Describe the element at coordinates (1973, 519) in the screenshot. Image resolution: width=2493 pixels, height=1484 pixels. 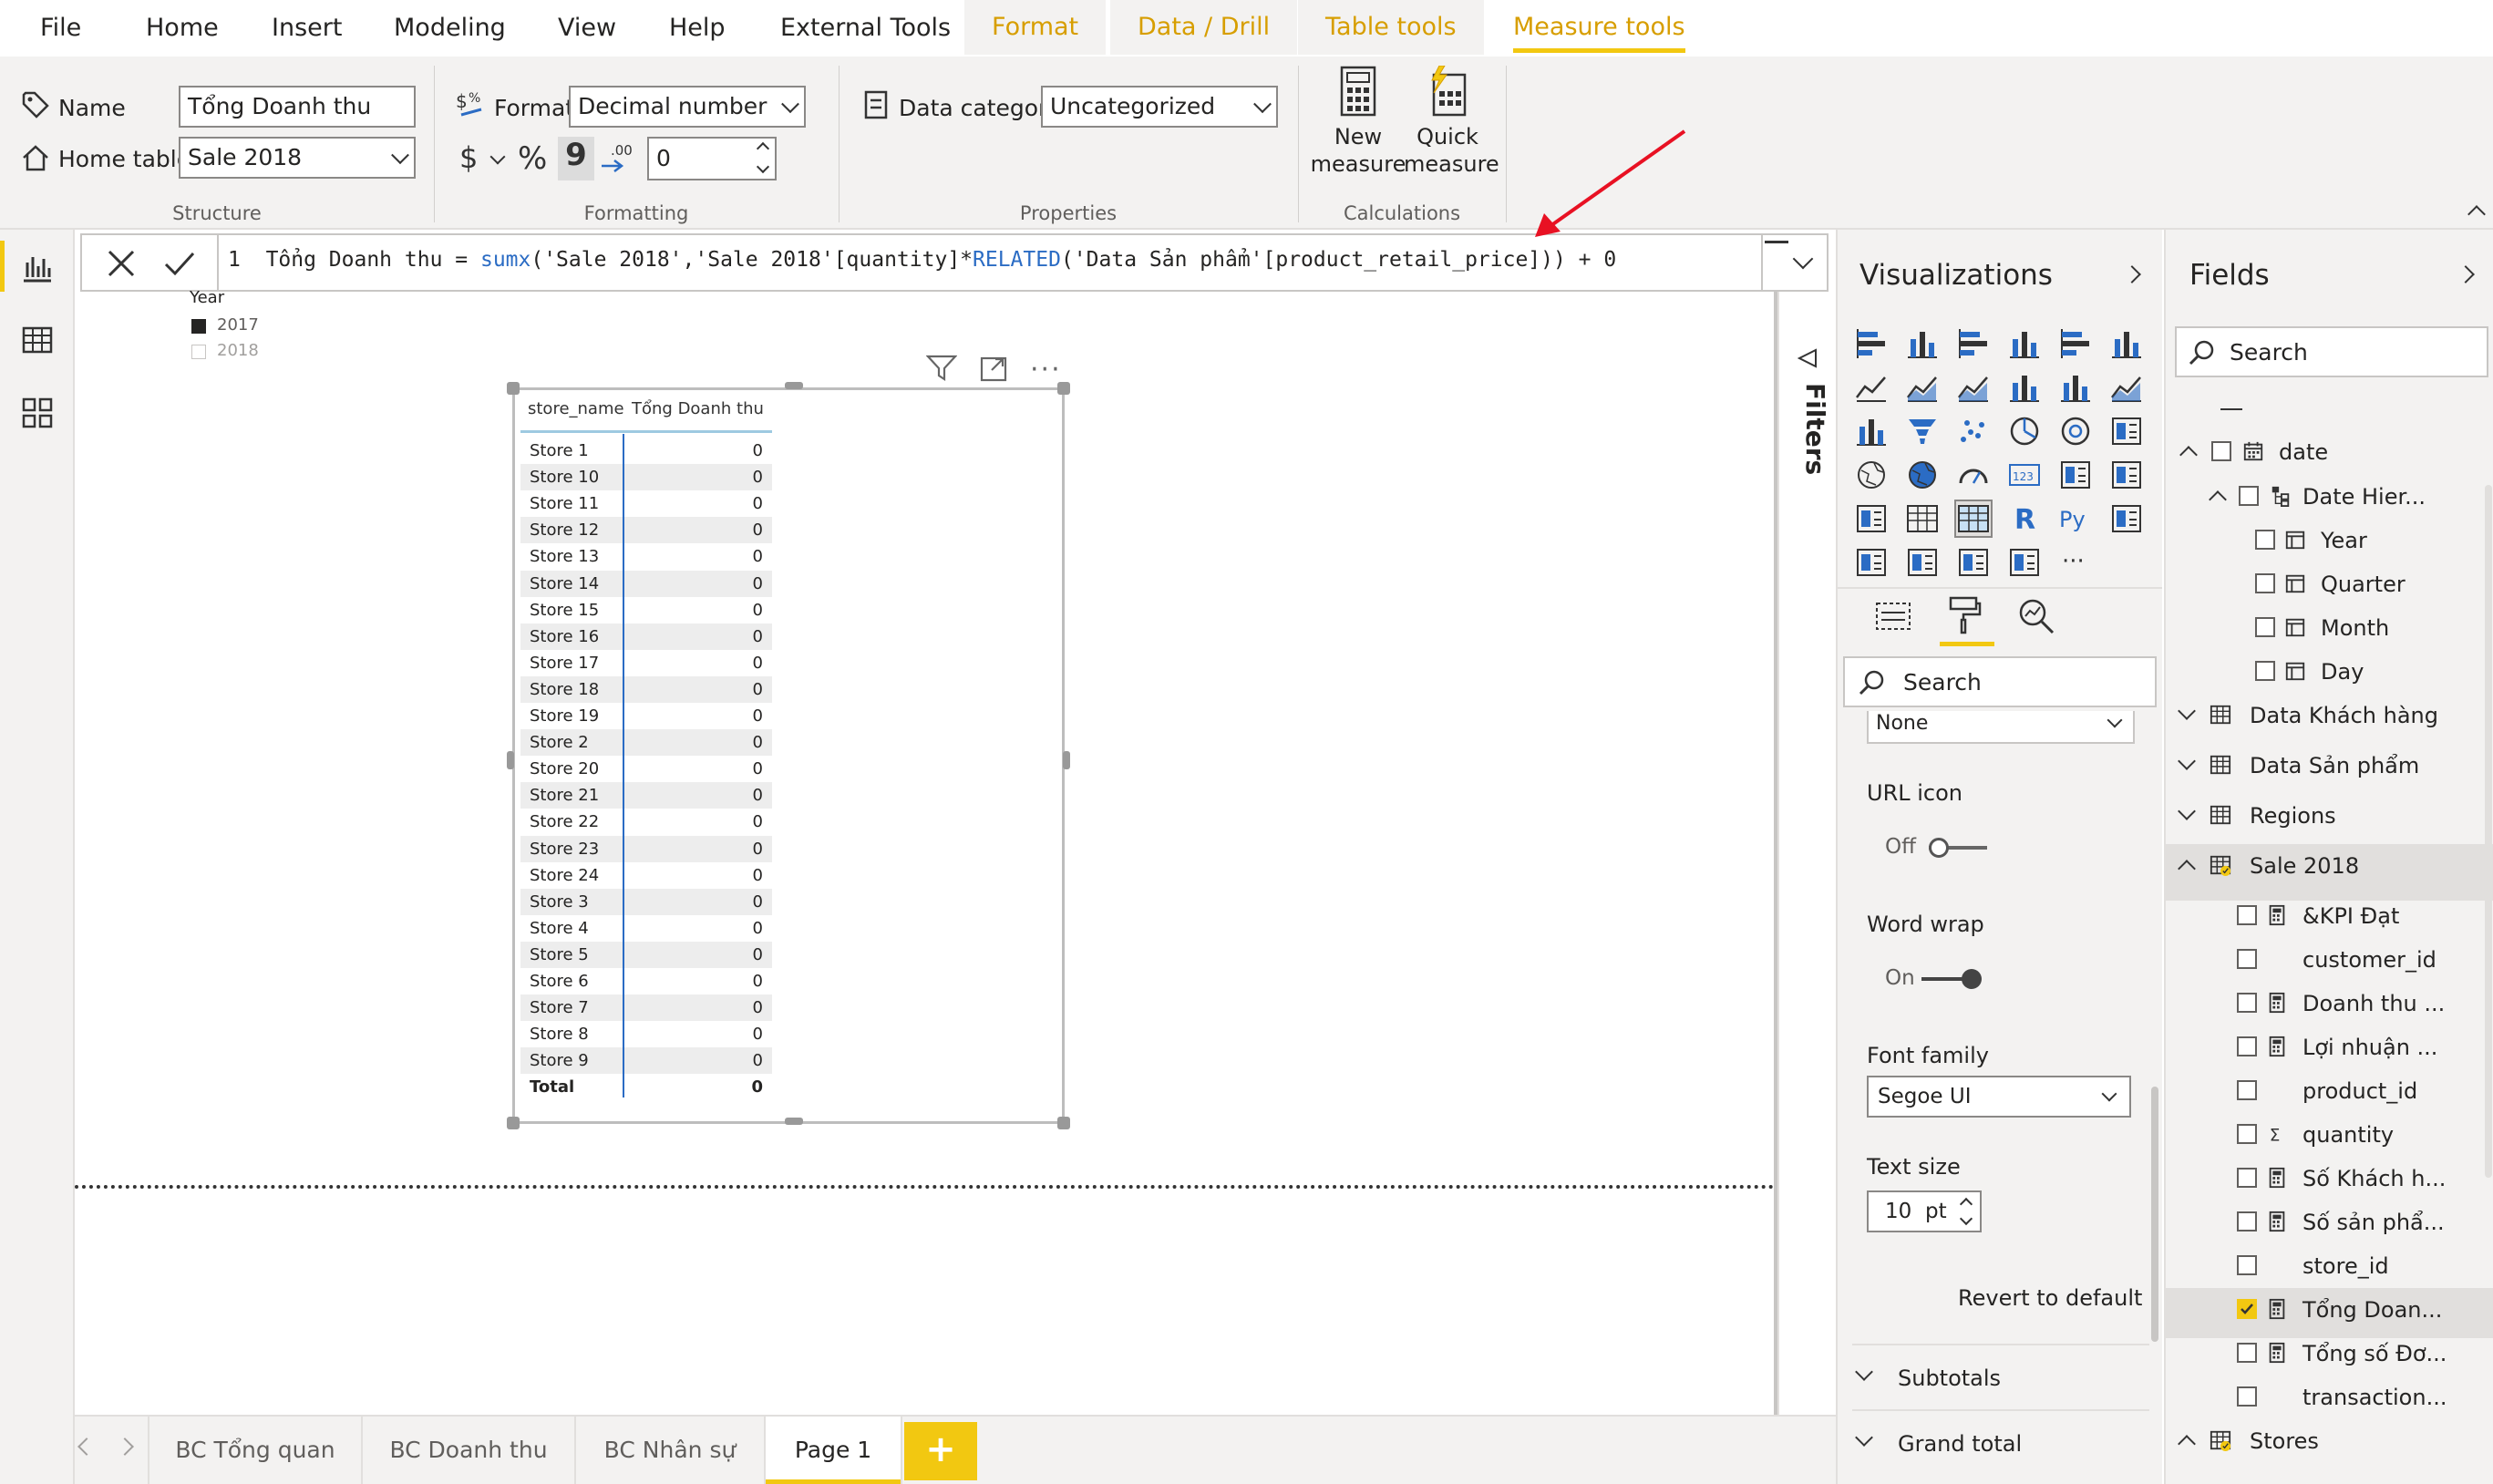
I see `matrix-icon` at that location.